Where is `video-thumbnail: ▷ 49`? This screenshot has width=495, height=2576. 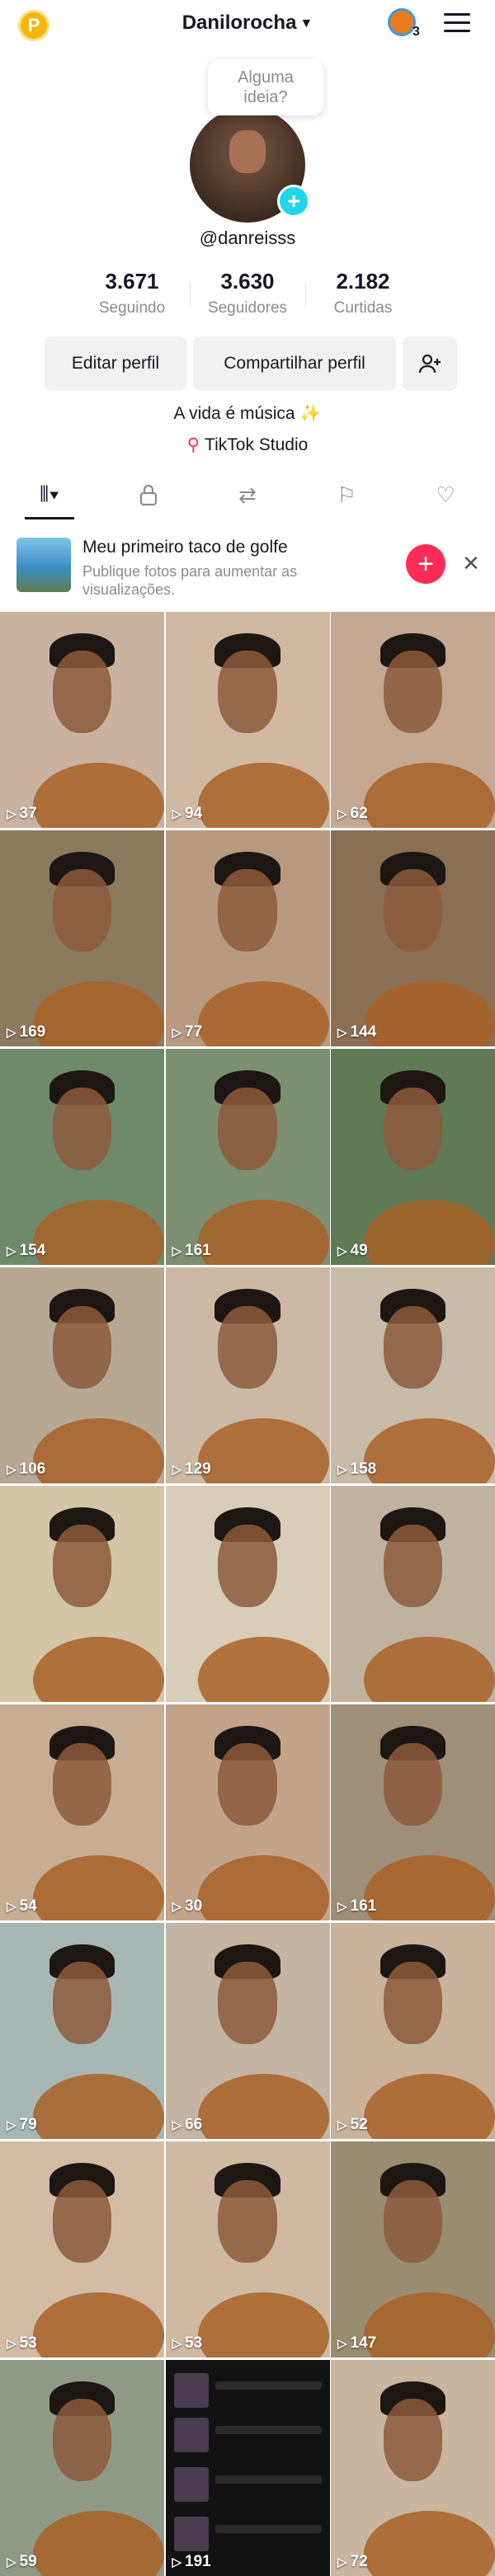
video-thumbnail: ▷ 49 is located at coordinates (413, 1157).